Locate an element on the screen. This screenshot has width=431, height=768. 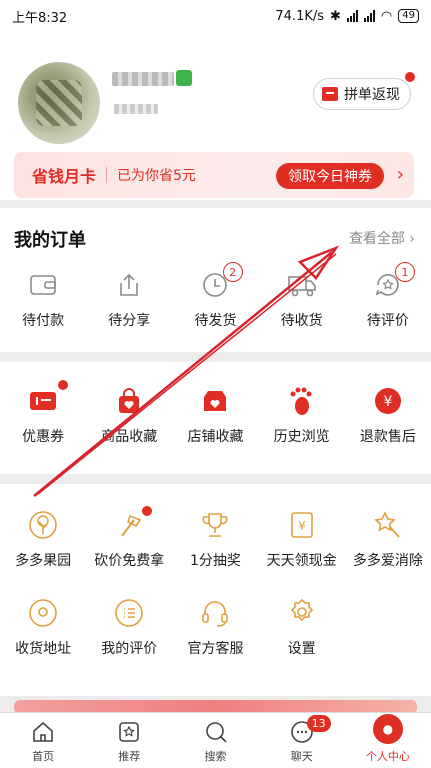
product-favorites-entry: 商品收藏 is located at coordinates (129, 416).